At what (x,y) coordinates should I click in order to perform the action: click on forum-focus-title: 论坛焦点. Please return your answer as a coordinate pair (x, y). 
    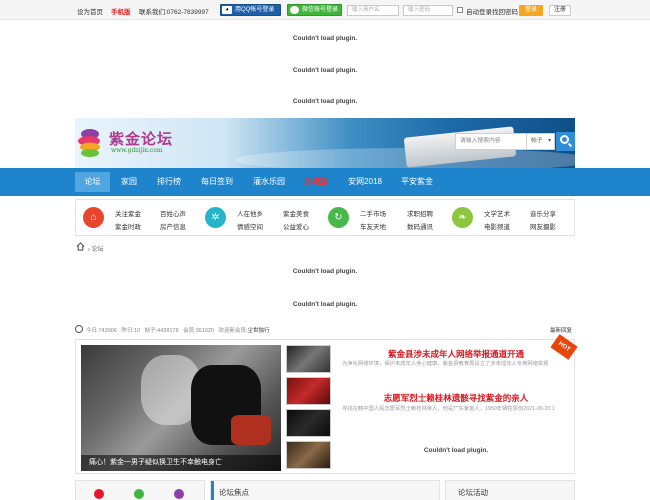
    Looking at the image, I should click on (234, 492).